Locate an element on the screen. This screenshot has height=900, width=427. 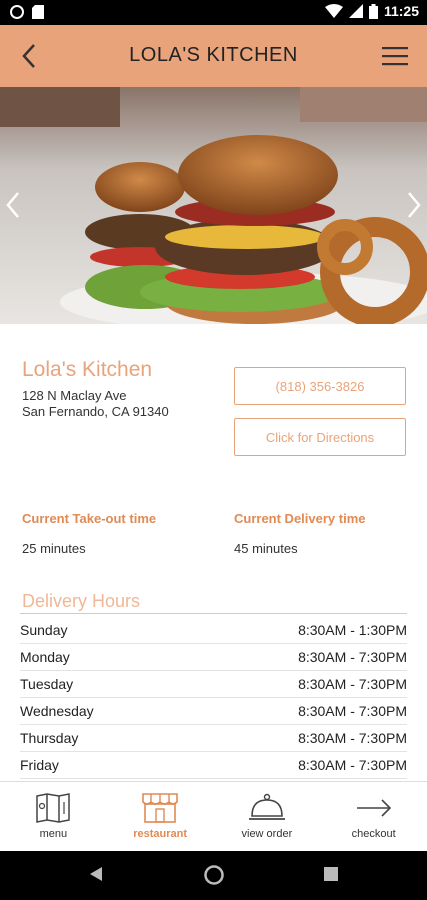
page-title: LOLA'S KITCHEN is located at coordinates (213, 55).